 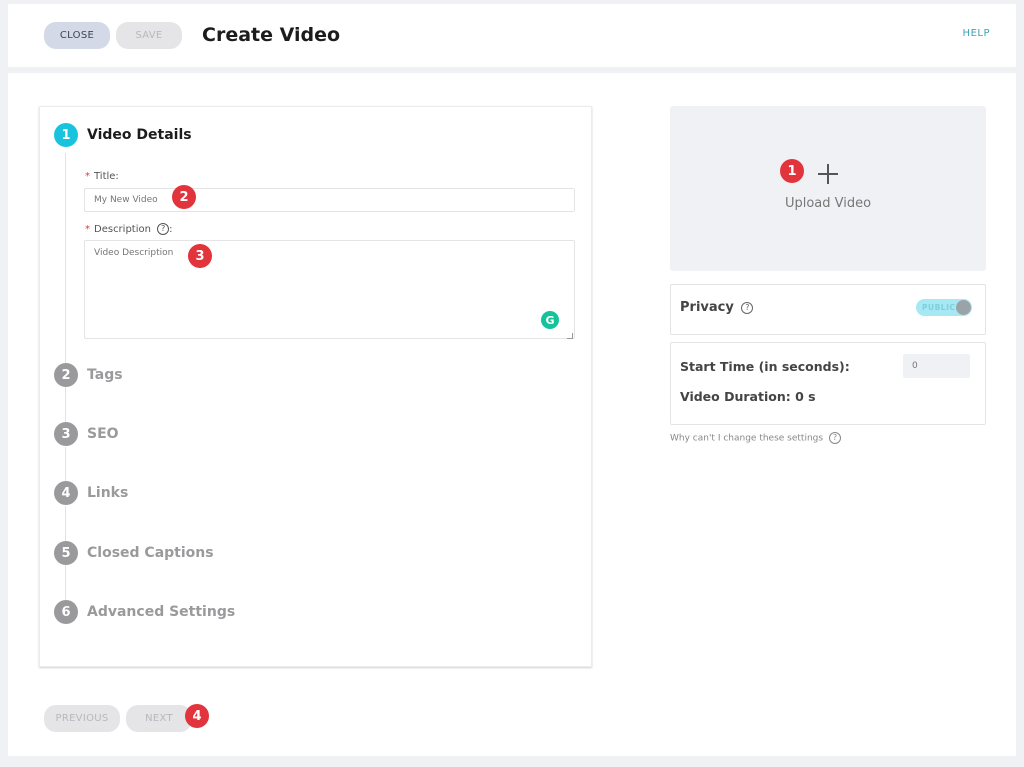 I want to click on privacy-toggle: PUBLIC, so click(x=944, y=307).